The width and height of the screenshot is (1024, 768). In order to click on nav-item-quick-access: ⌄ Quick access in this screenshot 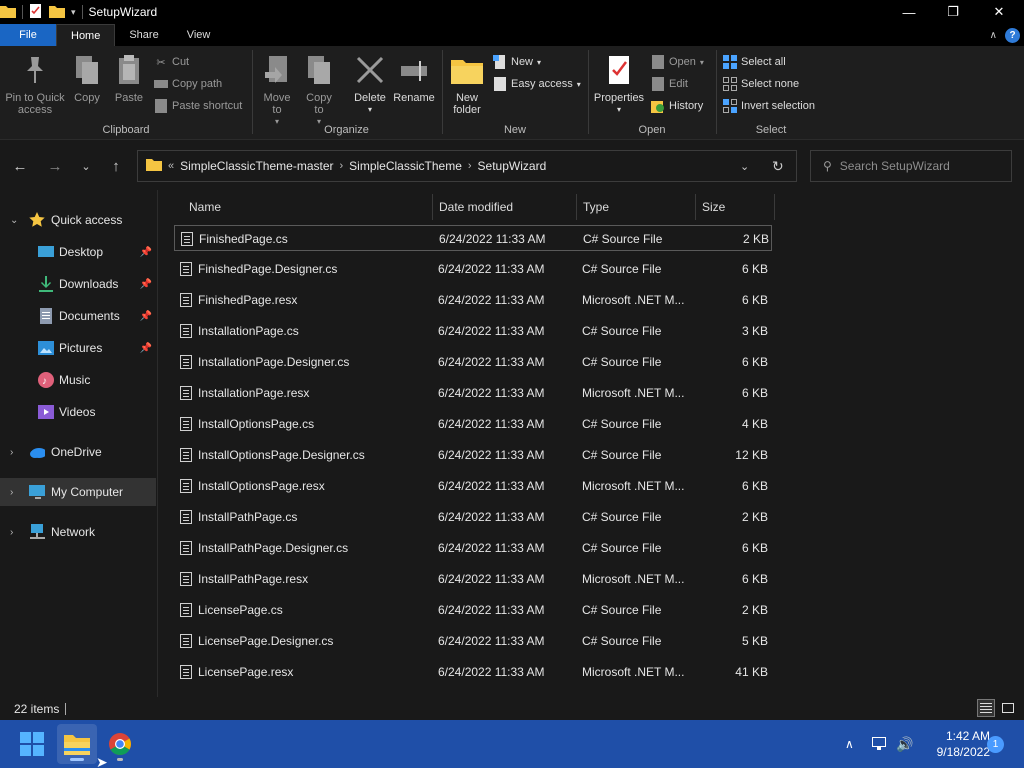, I will do `click(78, 220)`.